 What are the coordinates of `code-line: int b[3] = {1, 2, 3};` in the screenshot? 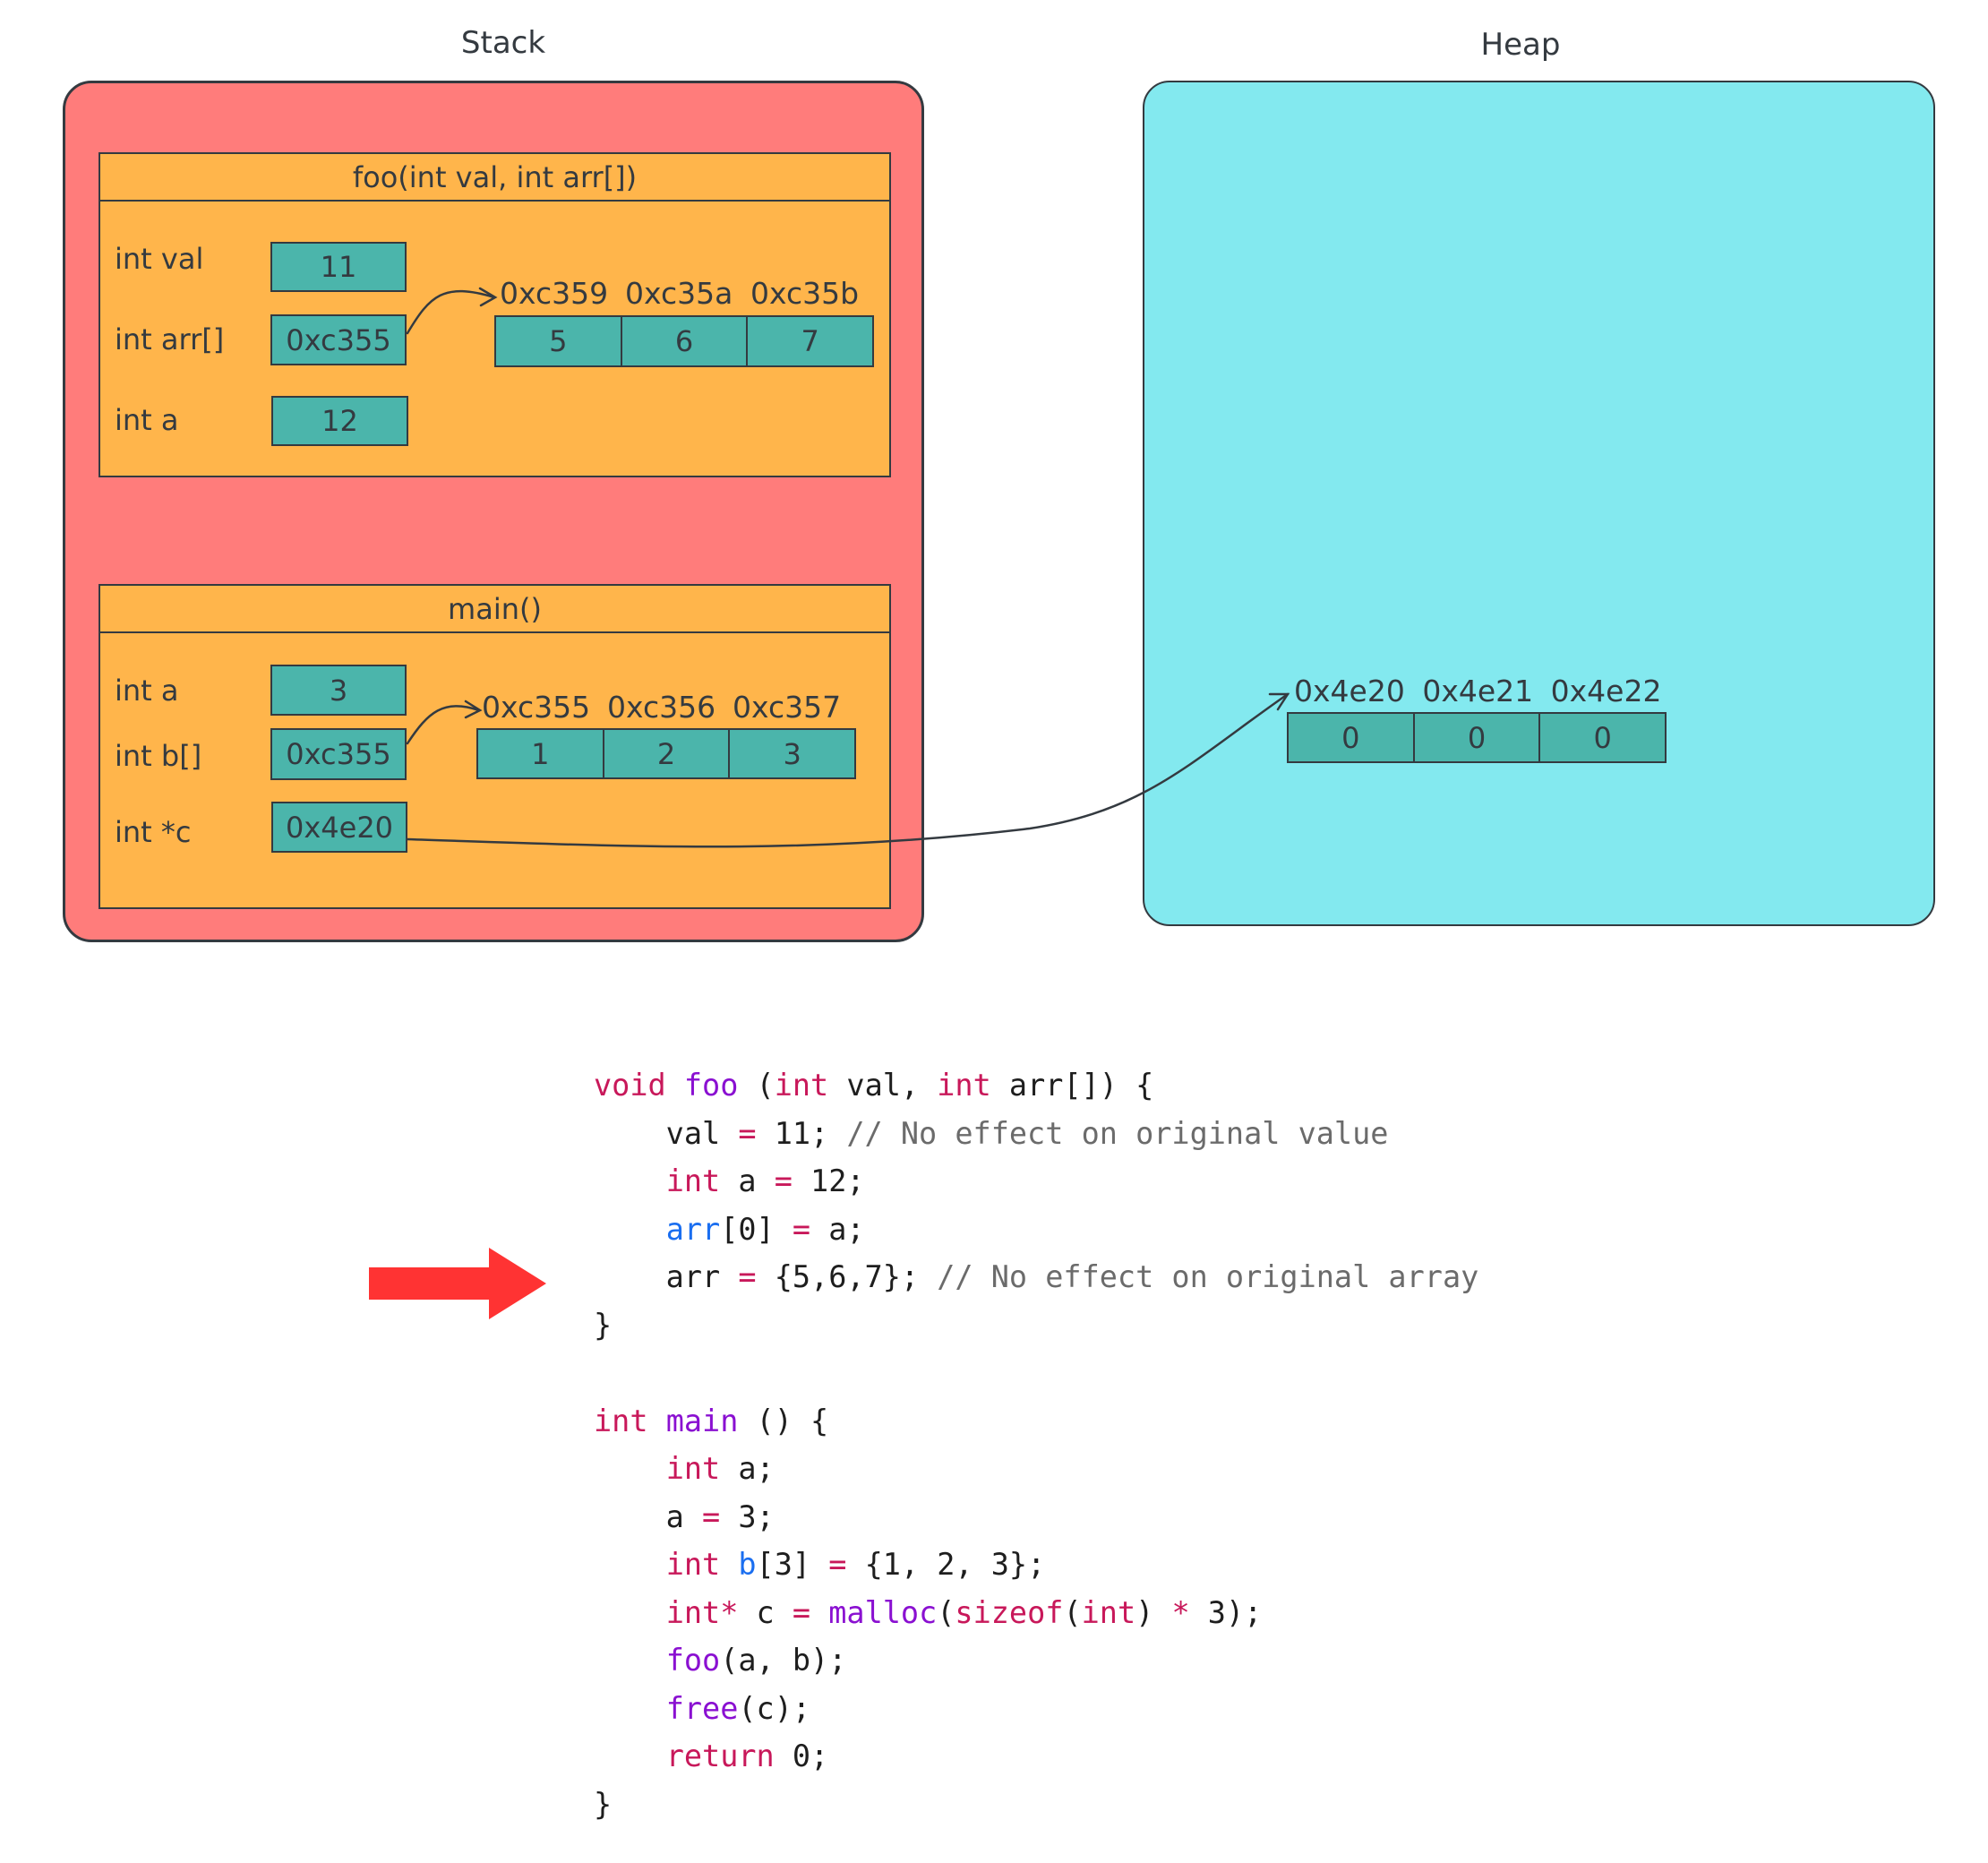 It's located at (1036, 1565).